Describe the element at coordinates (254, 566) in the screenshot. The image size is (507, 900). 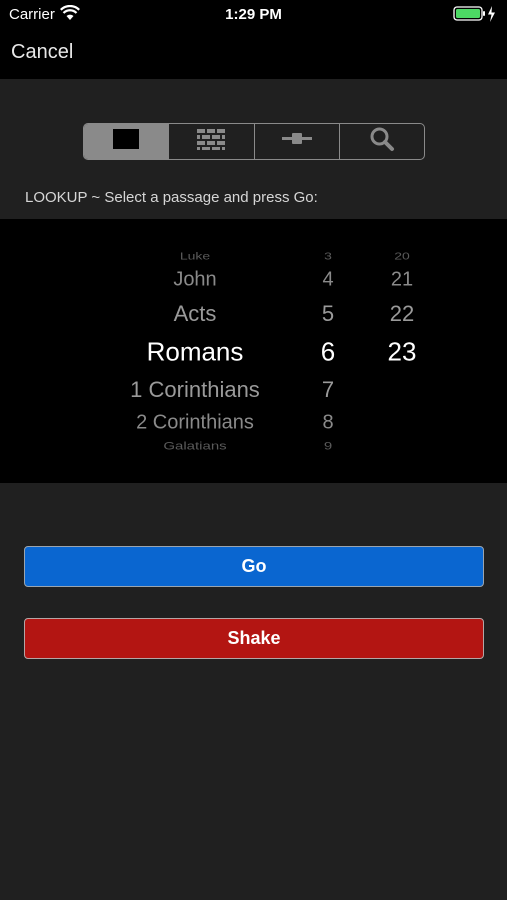
I see `go-button: Go` at that location.